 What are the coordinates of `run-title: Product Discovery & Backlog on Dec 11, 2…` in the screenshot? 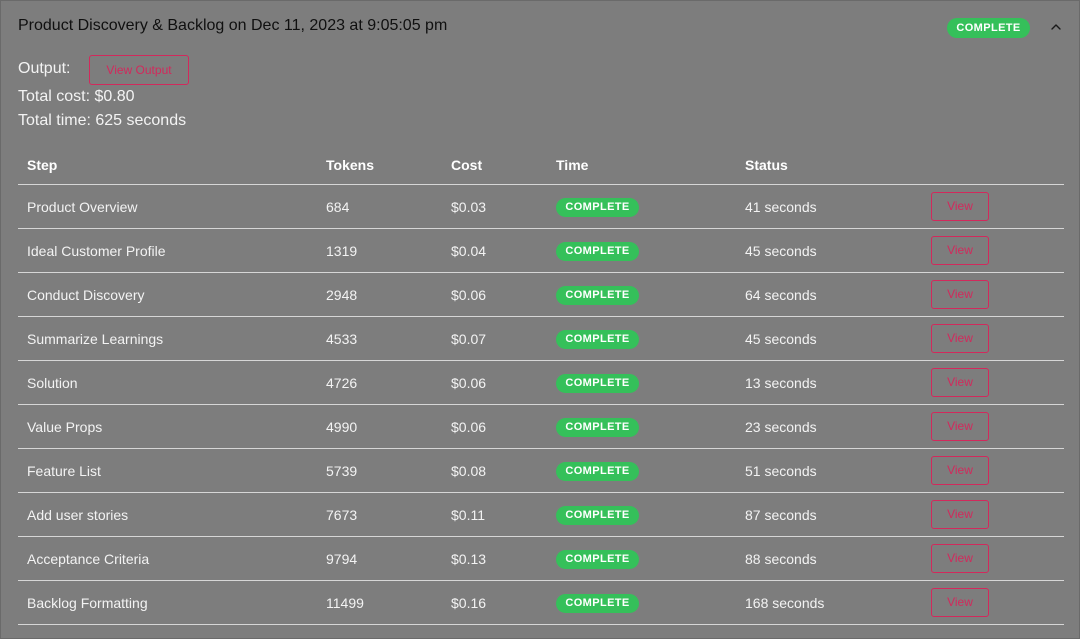 It's located at (233, 25).